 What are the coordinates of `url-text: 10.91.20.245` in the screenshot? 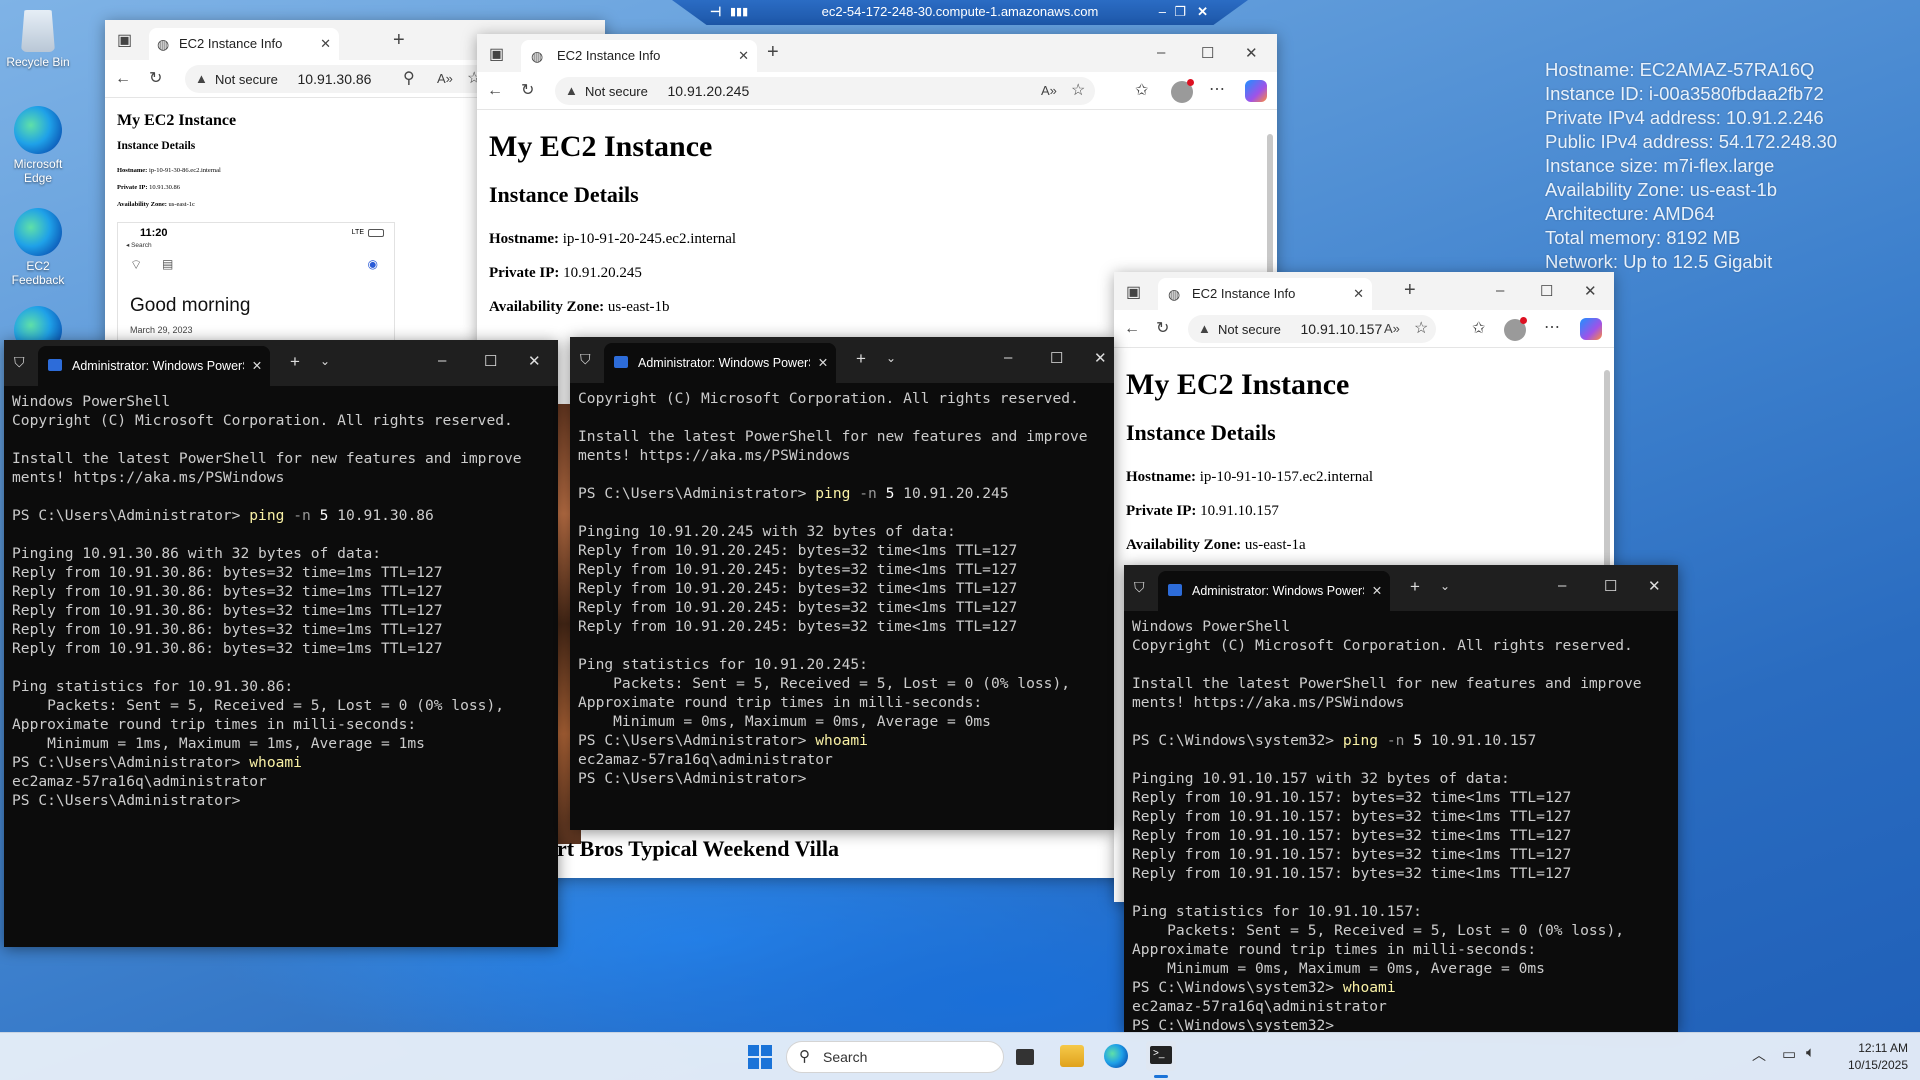 It's located at (708, 91).